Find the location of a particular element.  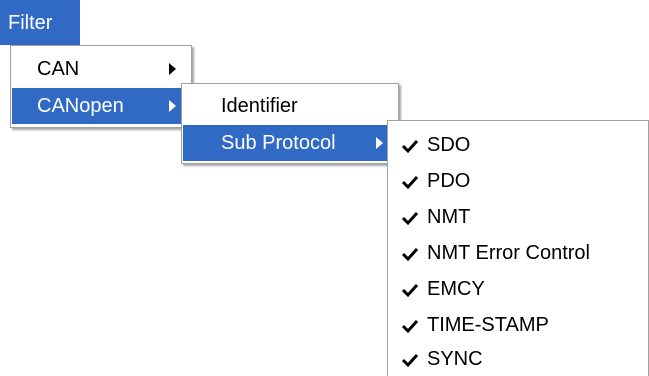

menu-item-canopen: CANopen is located at coordinates (101, 106).